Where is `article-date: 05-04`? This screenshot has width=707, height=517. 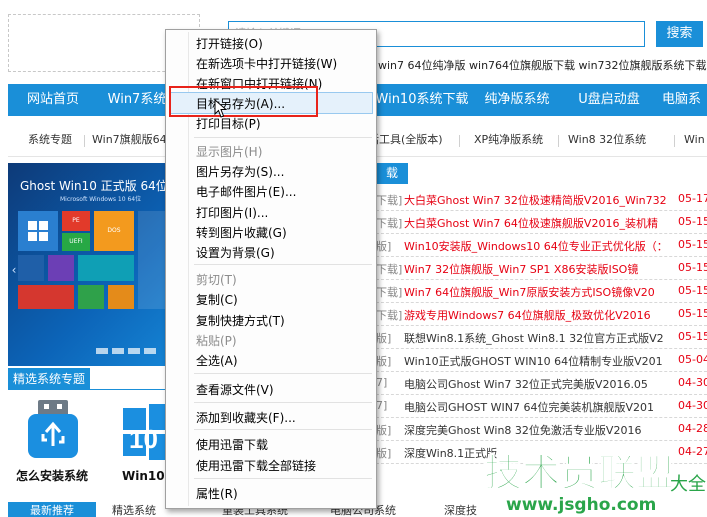
article-date: 05-04 is located at coordinates (692, 359).